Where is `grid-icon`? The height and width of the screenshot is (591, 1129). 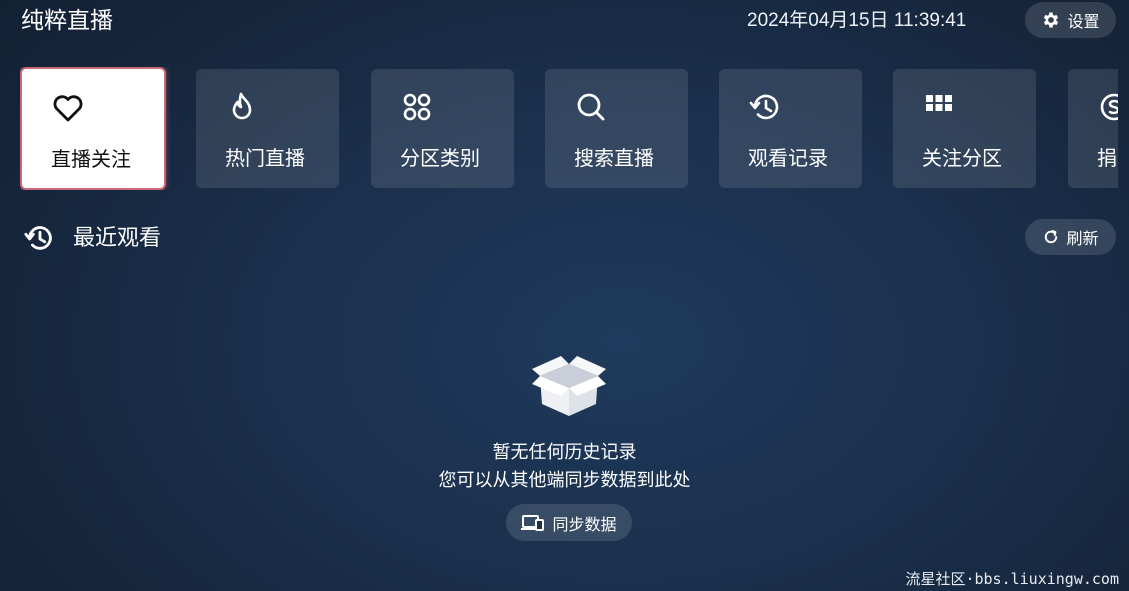 grid-icon is located at coordinates (939, 103).